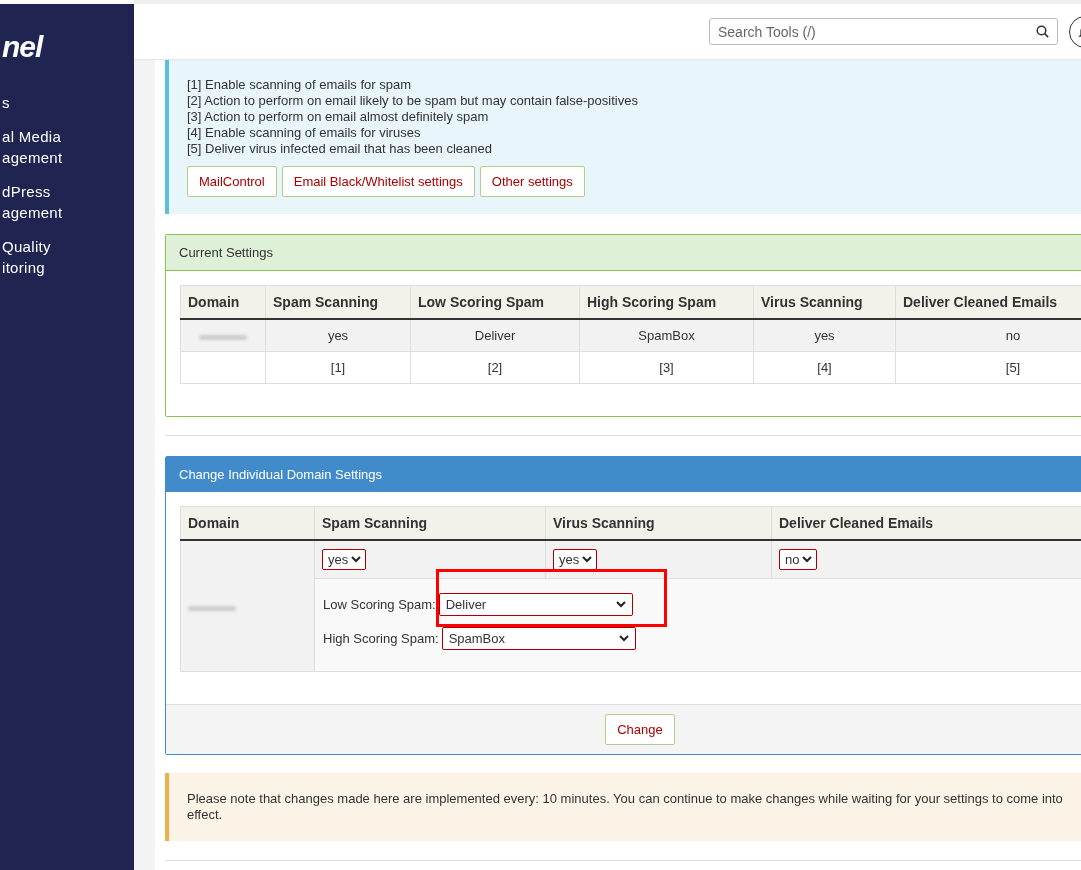 This screenshot has width=1081, height=870. Describe the element at coordinates (381, 638) in the screenshot. I see `field-label: High Scoring Spam:` at that location.